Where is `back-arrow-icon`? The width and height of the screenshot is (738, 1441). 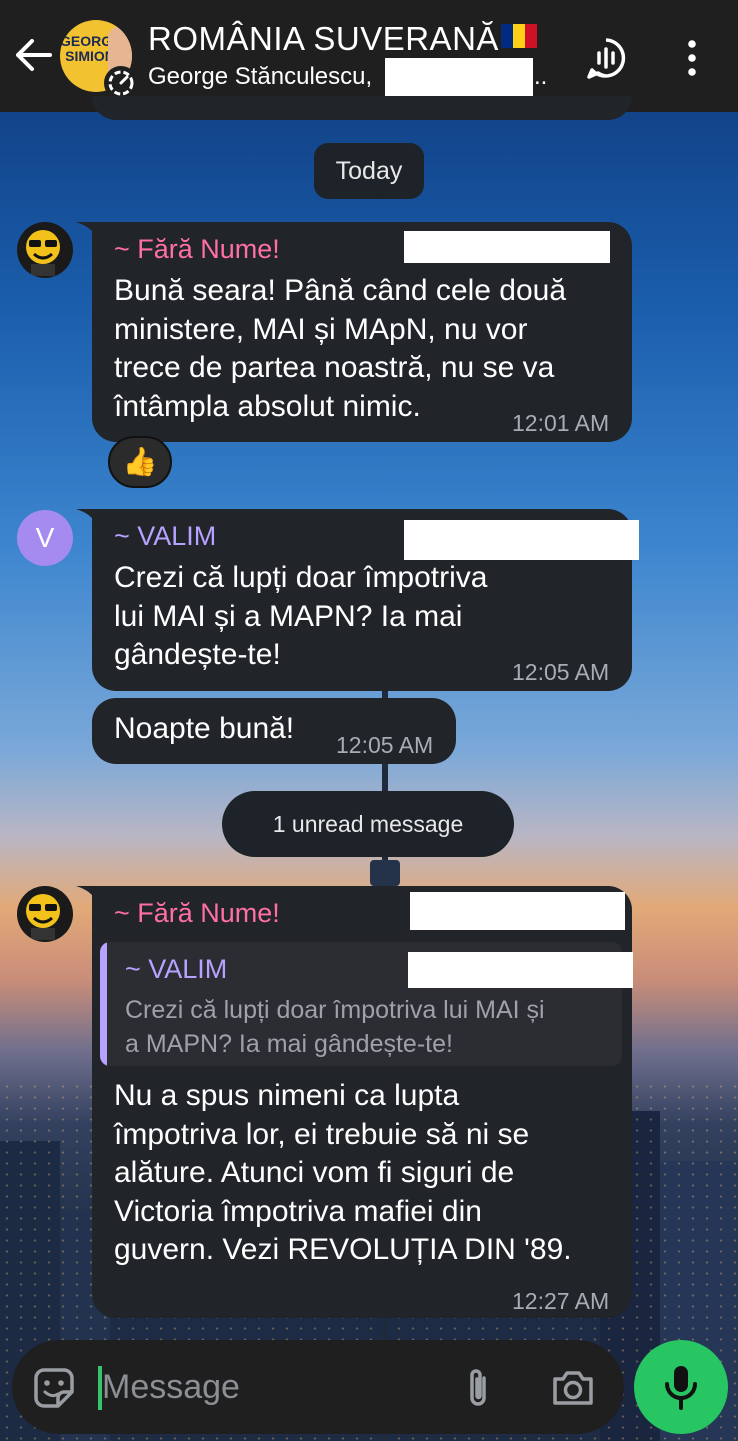
back-arrow-icon is located at coordinates (34, 55).